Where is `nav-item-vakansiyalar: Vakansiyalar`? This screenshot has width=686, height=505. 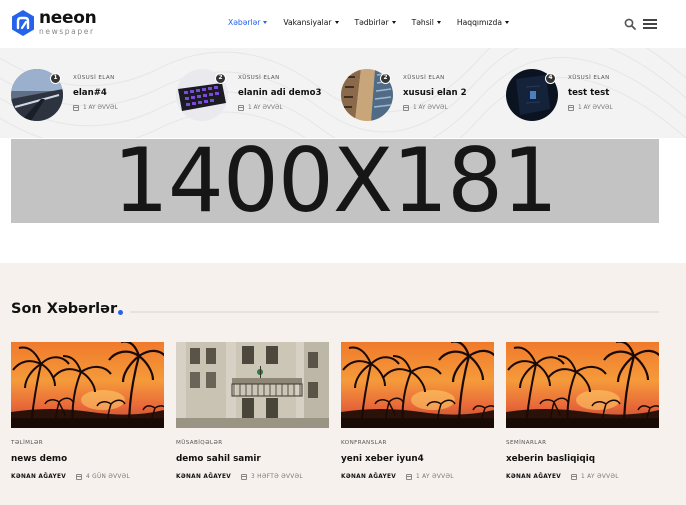 nav-item-vakansiyalar: Vakansiyalar is located at coordinates (311, 22).